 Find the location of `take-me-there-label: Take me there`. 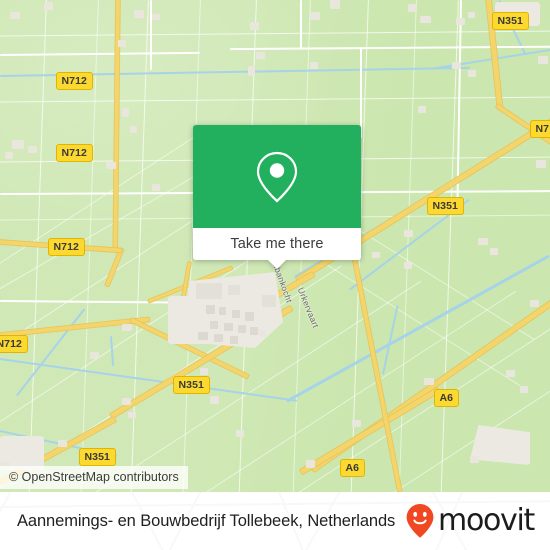

take-me-there-label: Take me there is located at coordinates (277, 244).